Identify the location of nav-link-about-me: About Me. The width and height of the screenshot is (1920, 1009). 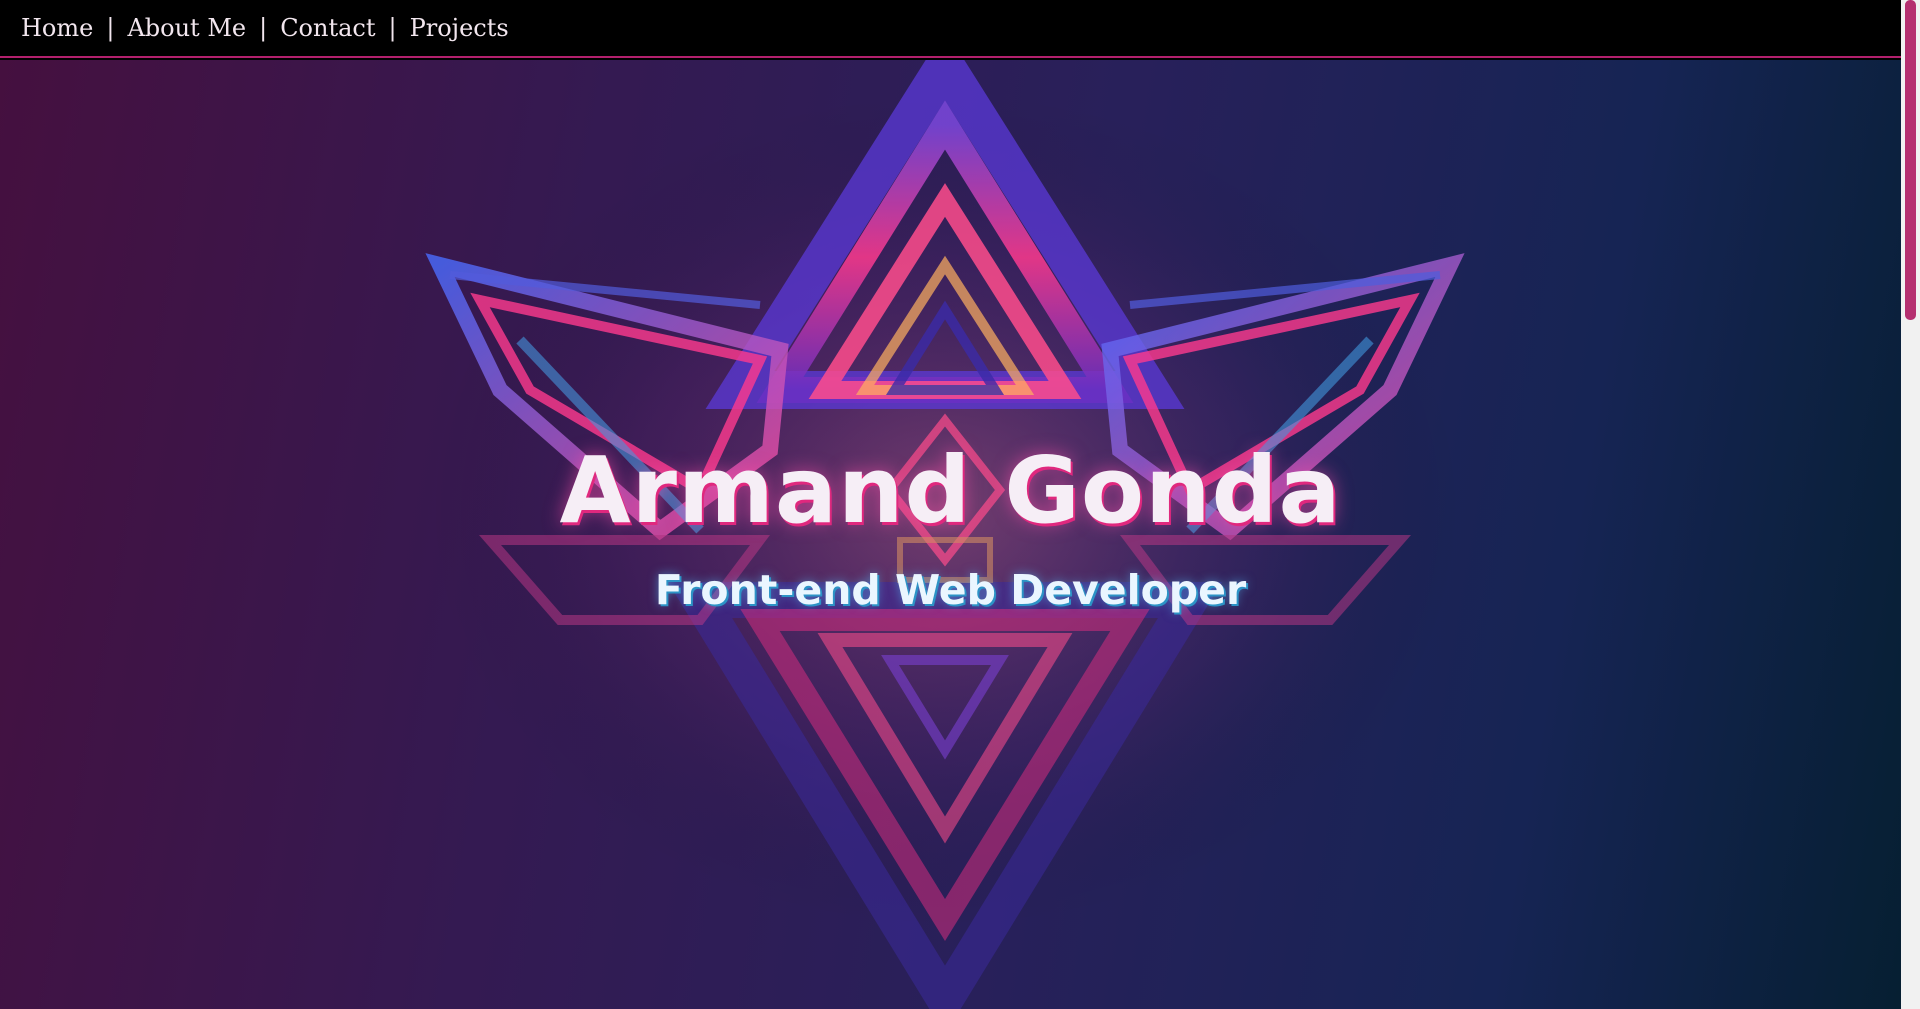
(186, 28).